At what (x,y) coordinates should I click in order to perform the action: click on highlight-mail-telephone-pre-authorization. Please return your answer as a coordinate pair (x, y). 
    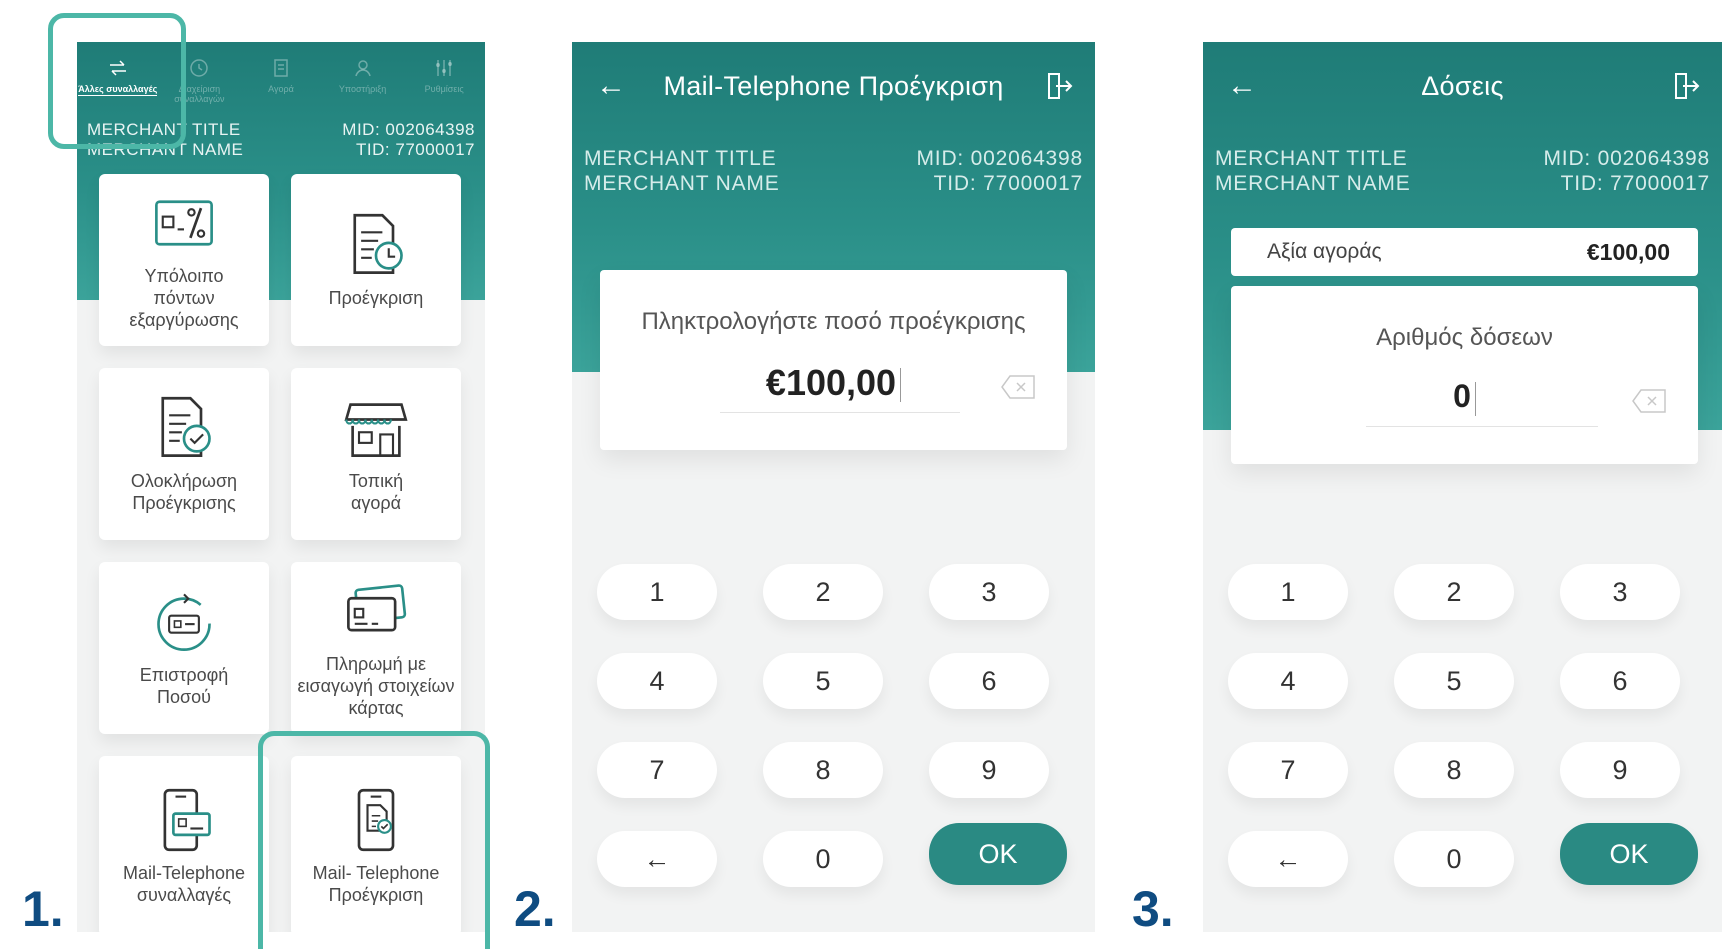
    Looking at the image, I should click on (374, 840).